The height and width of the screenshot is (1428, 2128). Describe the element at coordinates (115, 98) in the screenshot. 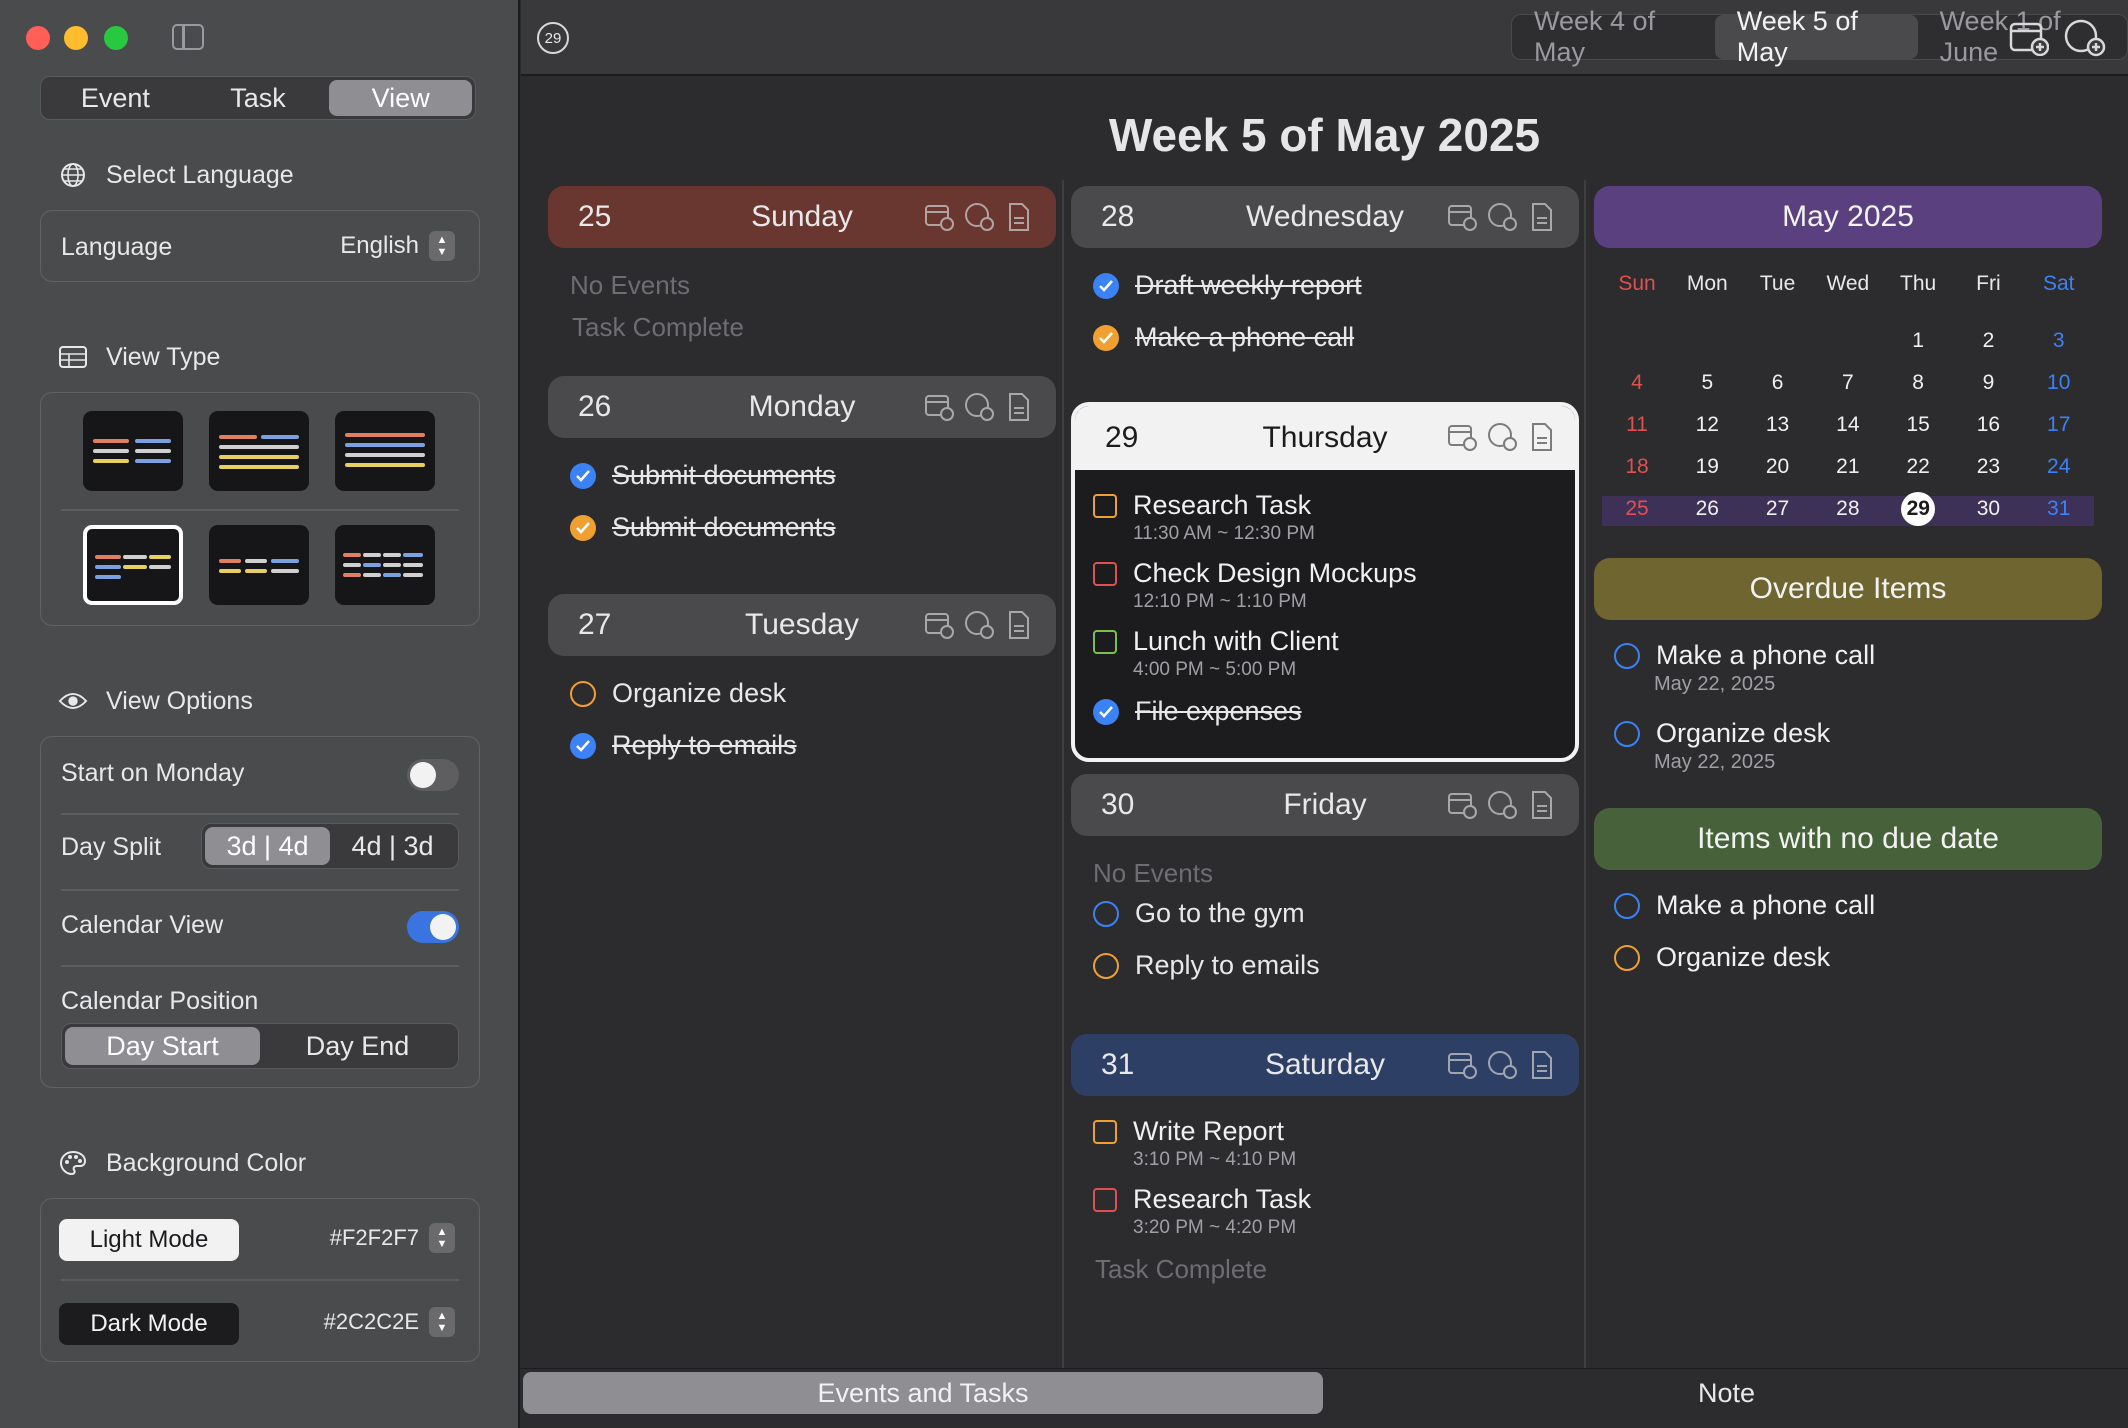

I see `tab-event: Event` at that location.